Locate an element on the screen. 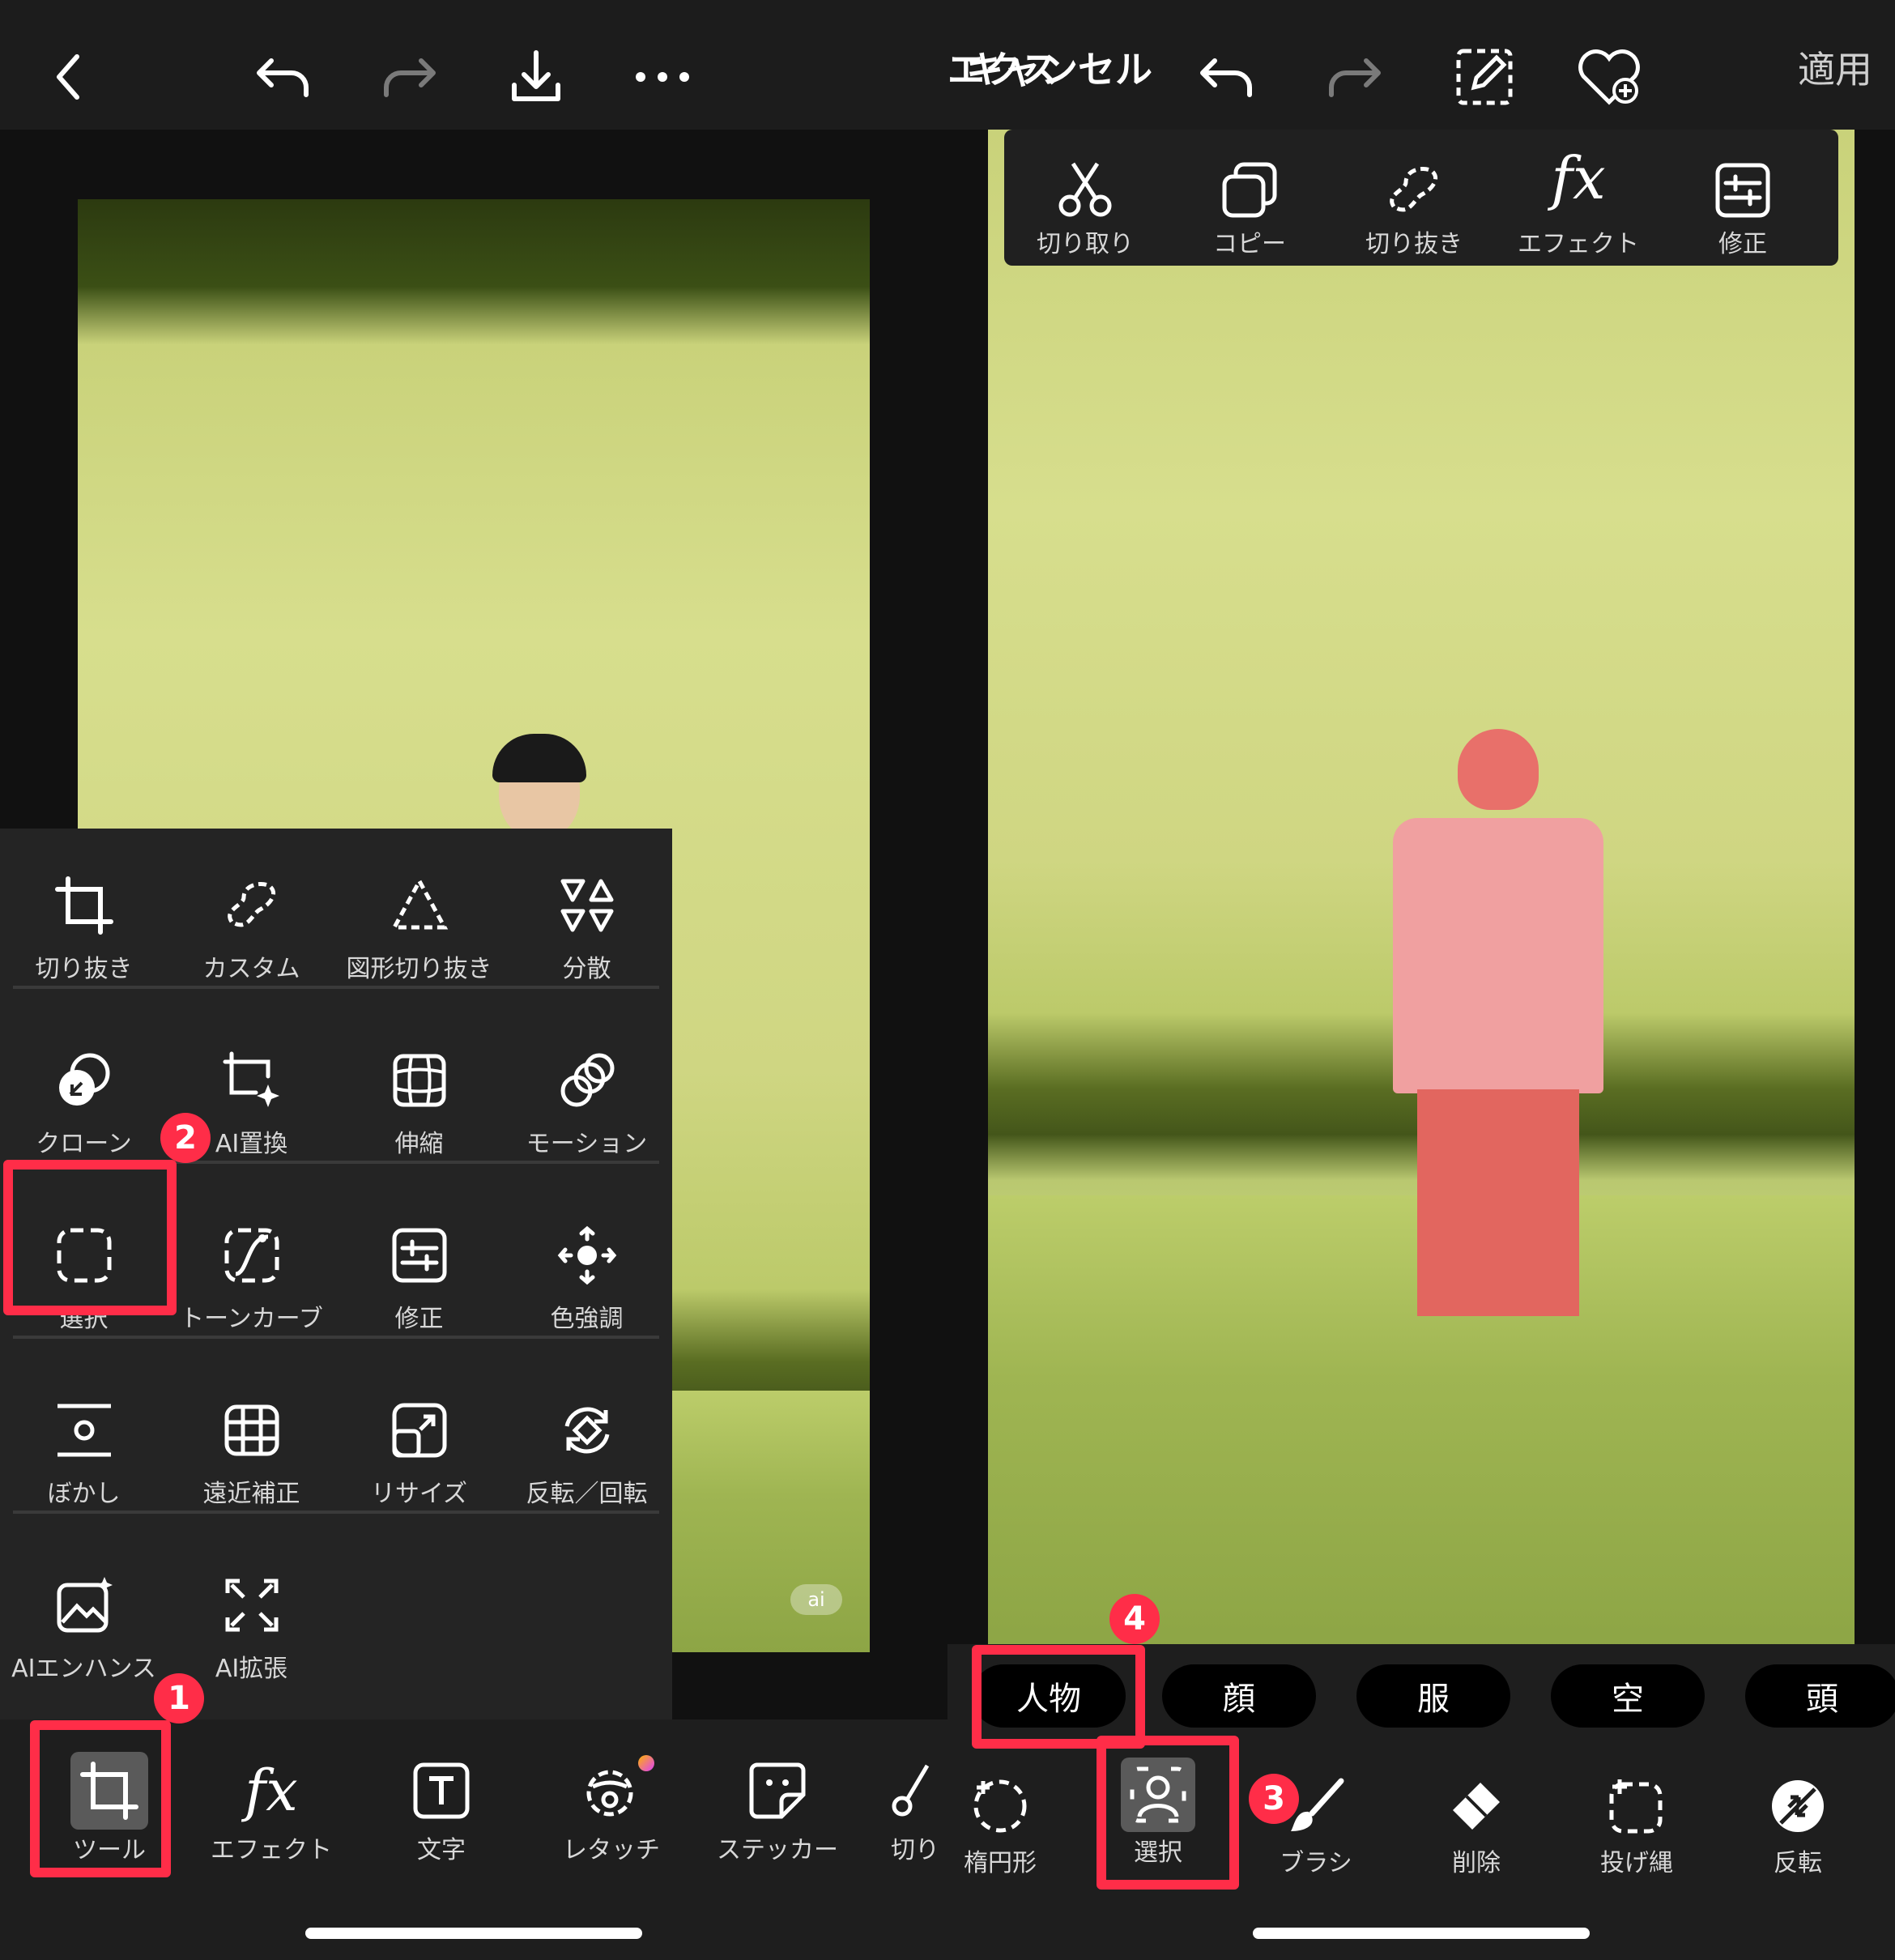 The height and width of the screenshot is (1960, 1895). tool-crop: 切り抜き is located at coordinates (84, 934).